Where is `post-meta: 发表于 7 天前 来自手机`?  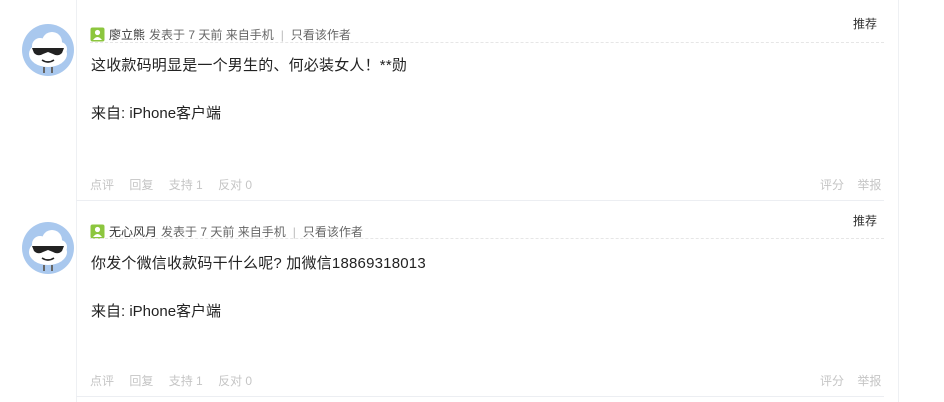 post-meta: 发表于 7 天前 来自手机 is located at coordinates (211, 35).